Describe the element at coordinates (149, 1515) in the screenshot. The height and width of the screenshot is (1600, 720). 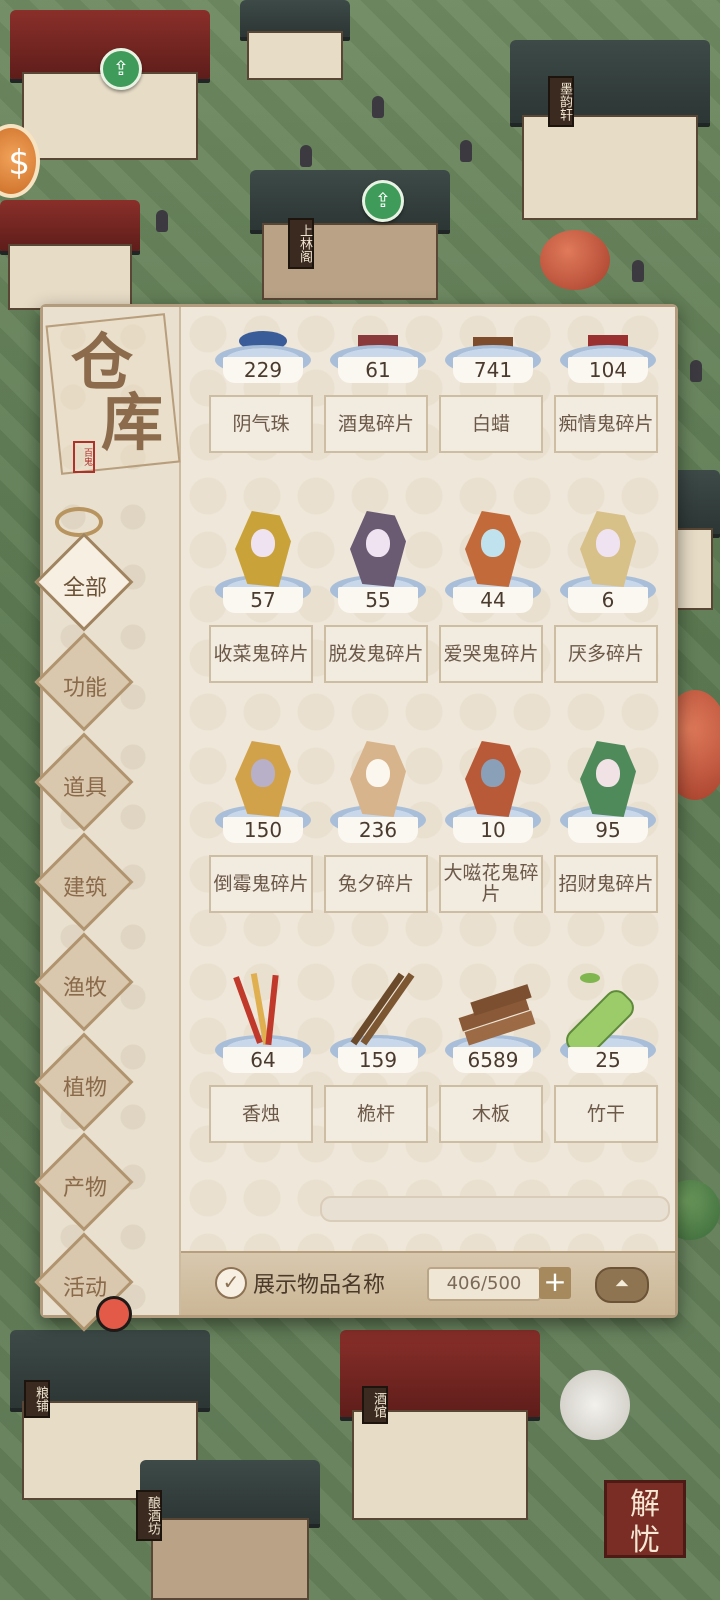
I see `building-sign: 酿酒坊` at that location.